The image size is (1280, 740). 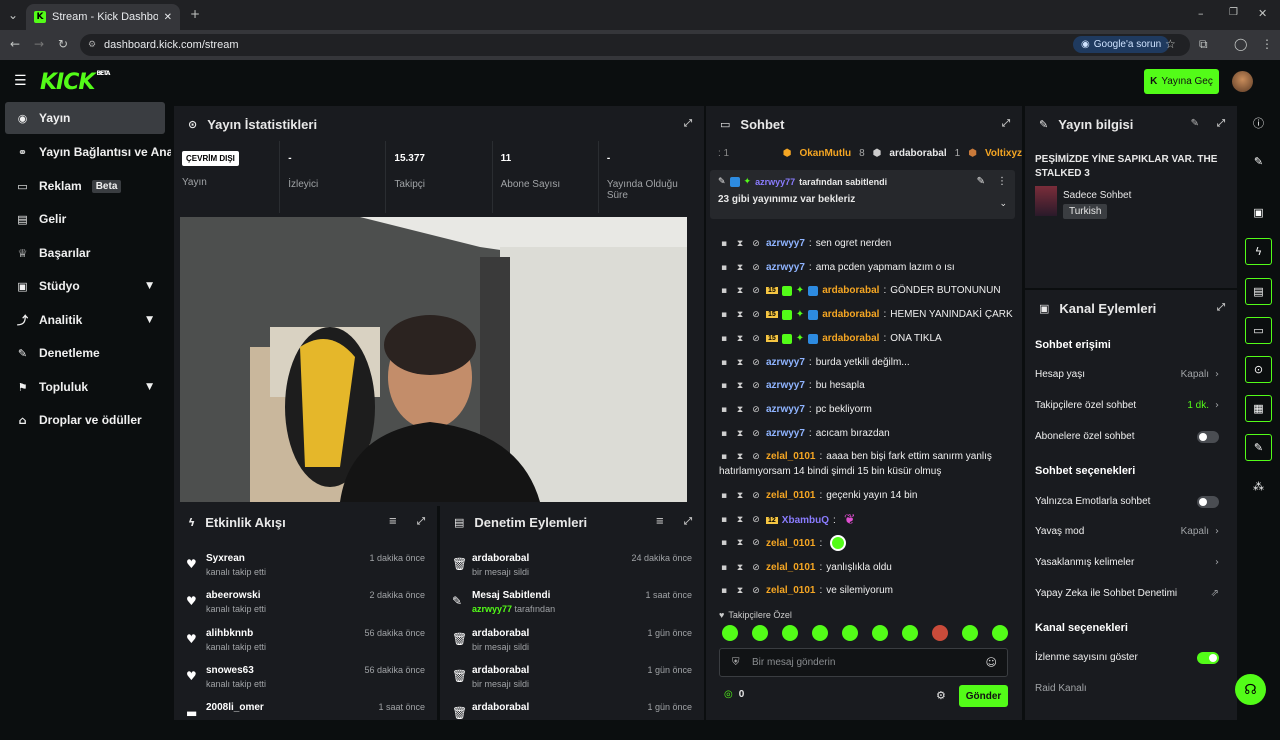 What do you see at coordinates (1130, 374) in the screenshot?
I see `setting-account-age: Hesap yaşı Kapalı ›` at bounding box center [1130, 374].